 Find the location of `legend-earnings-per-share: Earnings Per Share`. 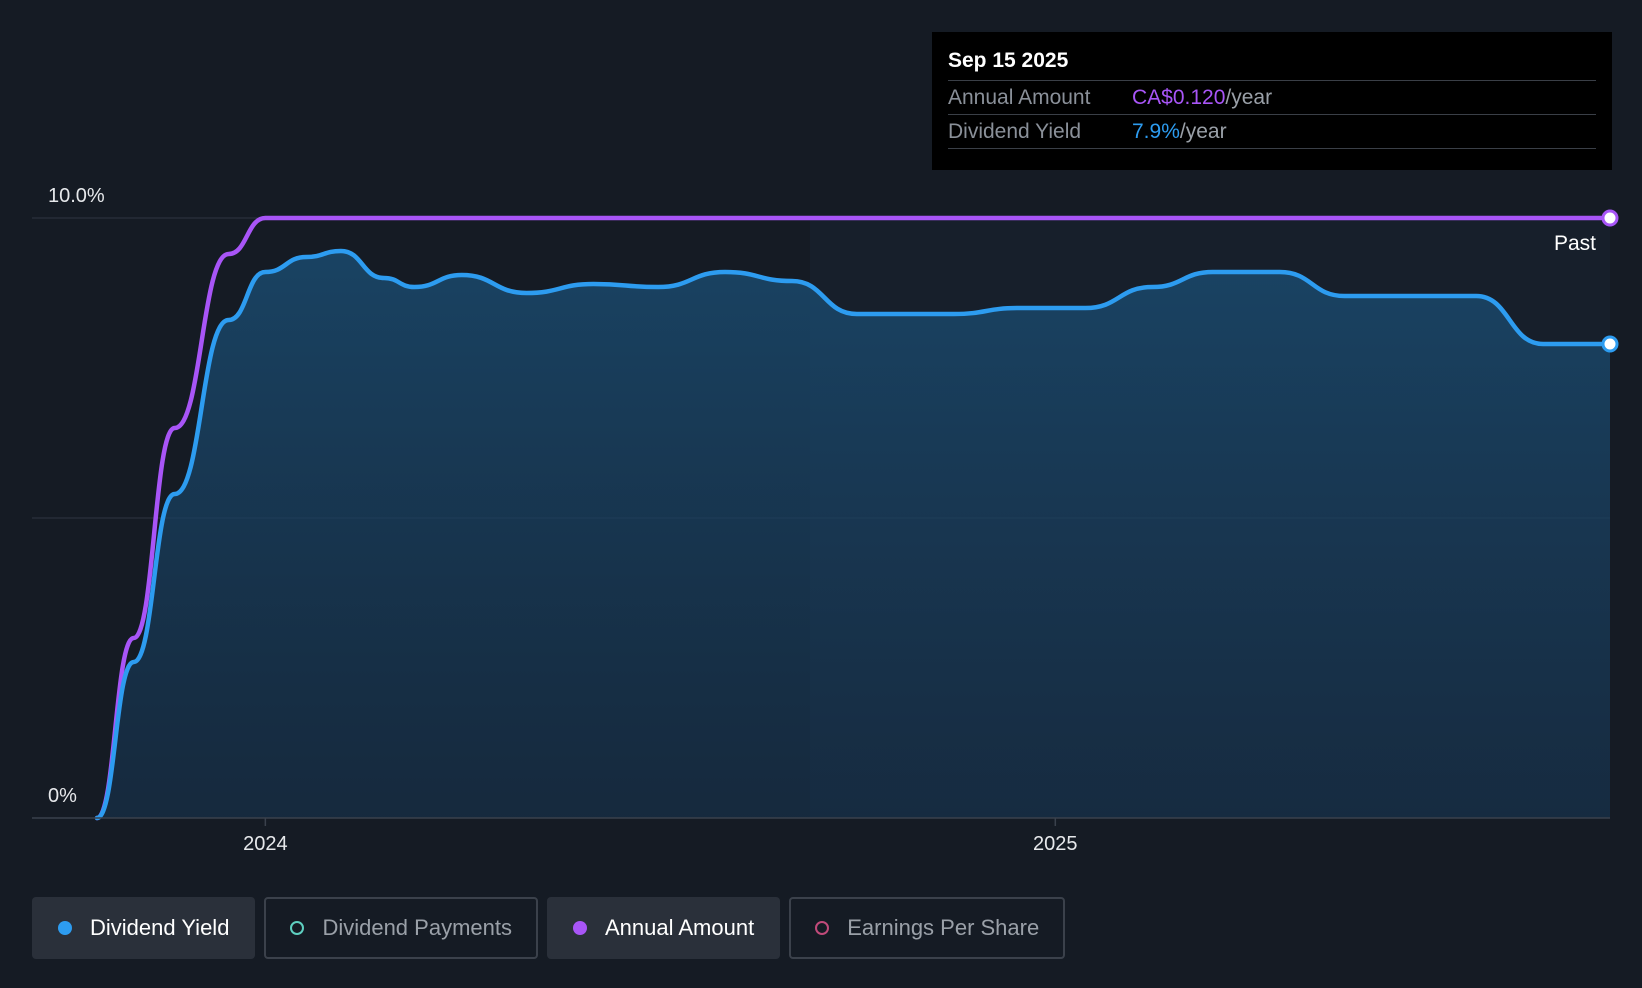

legend-earnings-per-share: Earnings Per Share is located at coordinates (927, 928).